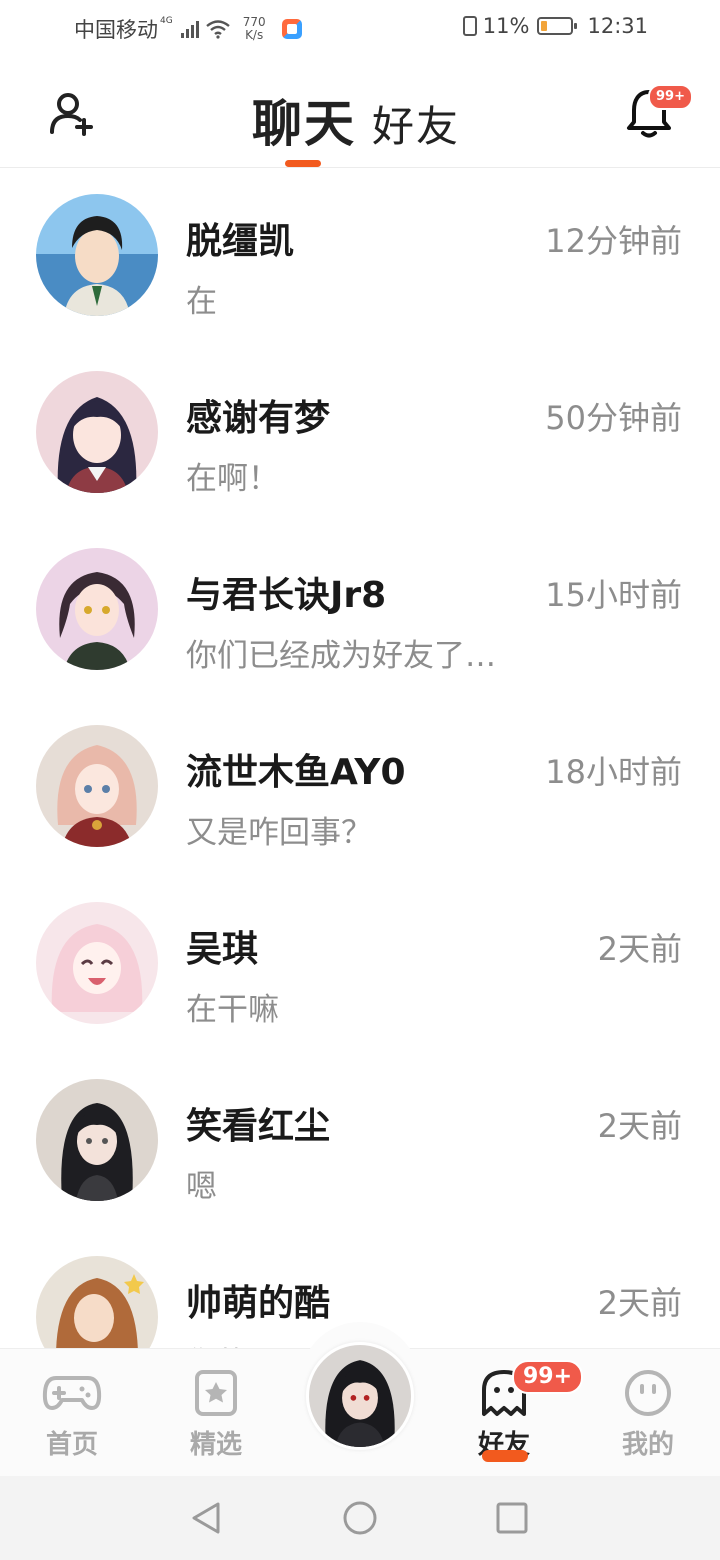  I want to click on chat-last-message: 在啊！, so click(232, 479).